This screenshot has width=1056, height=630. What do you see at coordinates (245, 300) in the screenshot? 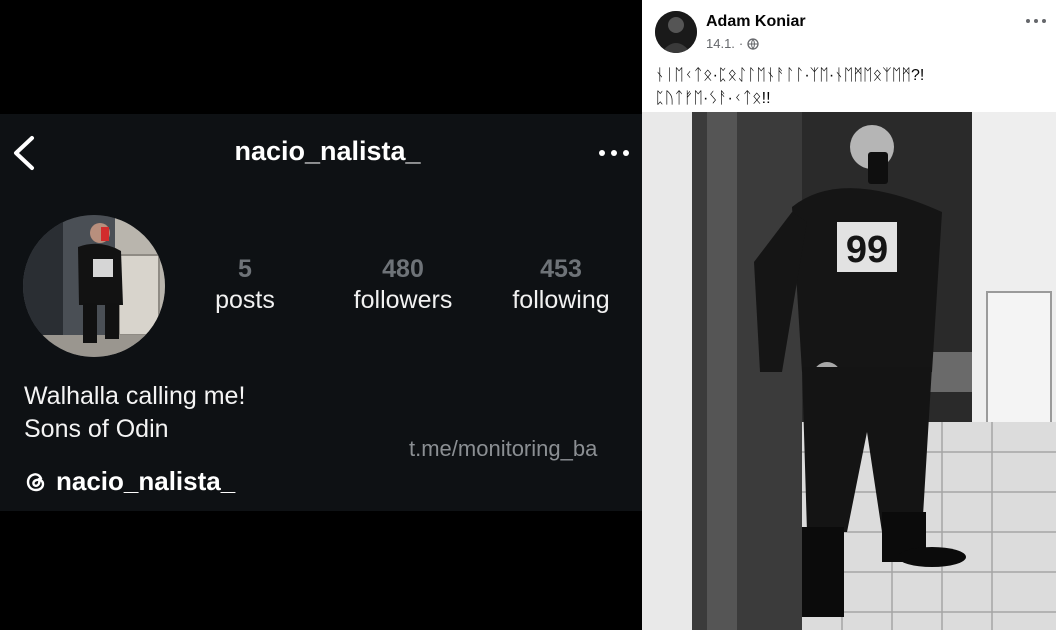
I see `stat-label: posts` at bounding box center [245, 300].